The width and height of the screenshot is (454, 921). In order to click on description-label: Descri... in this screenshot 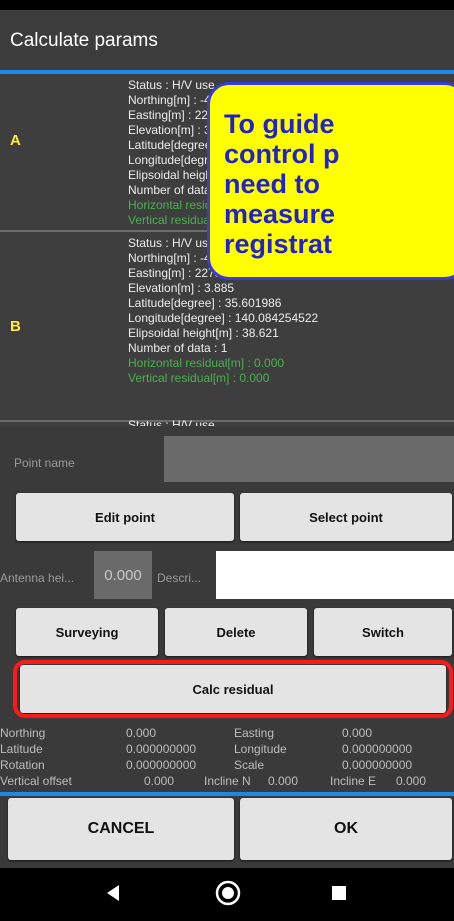, I will do `click(179, 578)`.